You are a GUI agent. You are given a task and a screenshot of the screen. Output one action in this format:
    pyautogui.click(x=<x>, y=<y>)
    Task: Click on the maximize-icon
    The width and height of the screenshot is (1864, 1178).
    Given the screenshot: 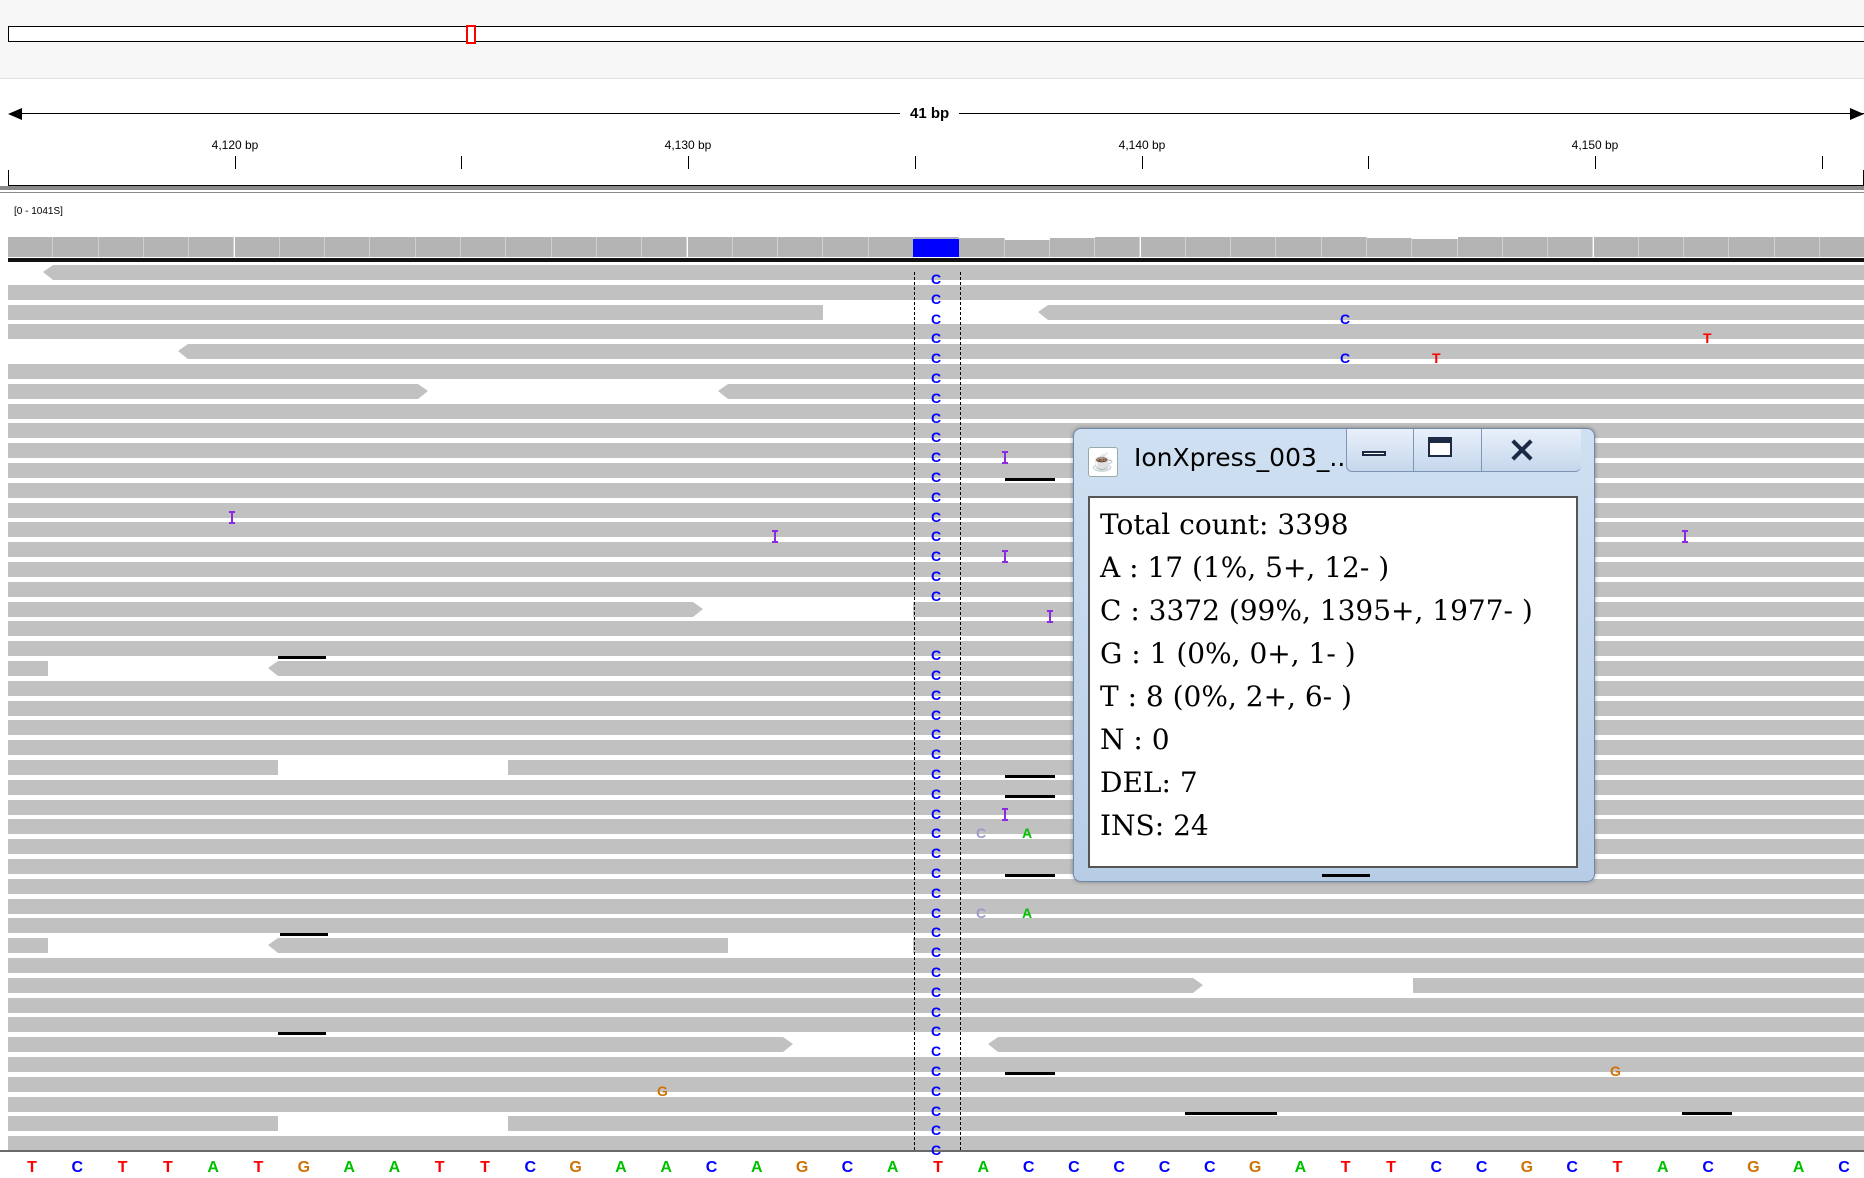 What is the action you would take?
    pyautogui.click(x=1448, y=450)
    